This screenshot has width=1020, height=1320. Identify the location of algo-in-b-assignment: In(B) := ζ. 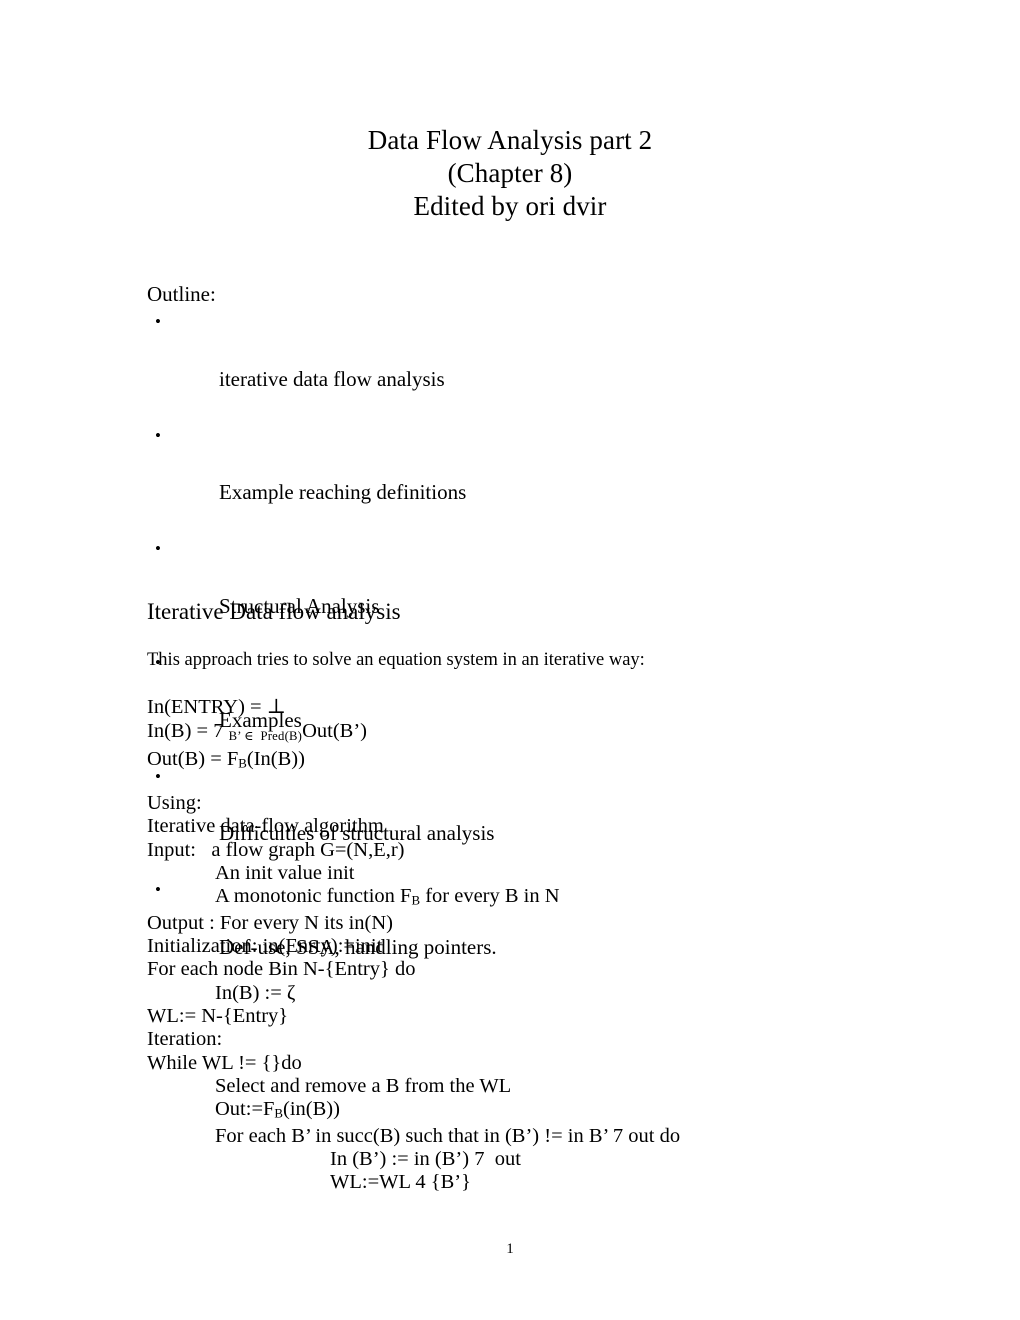
(255, 992).